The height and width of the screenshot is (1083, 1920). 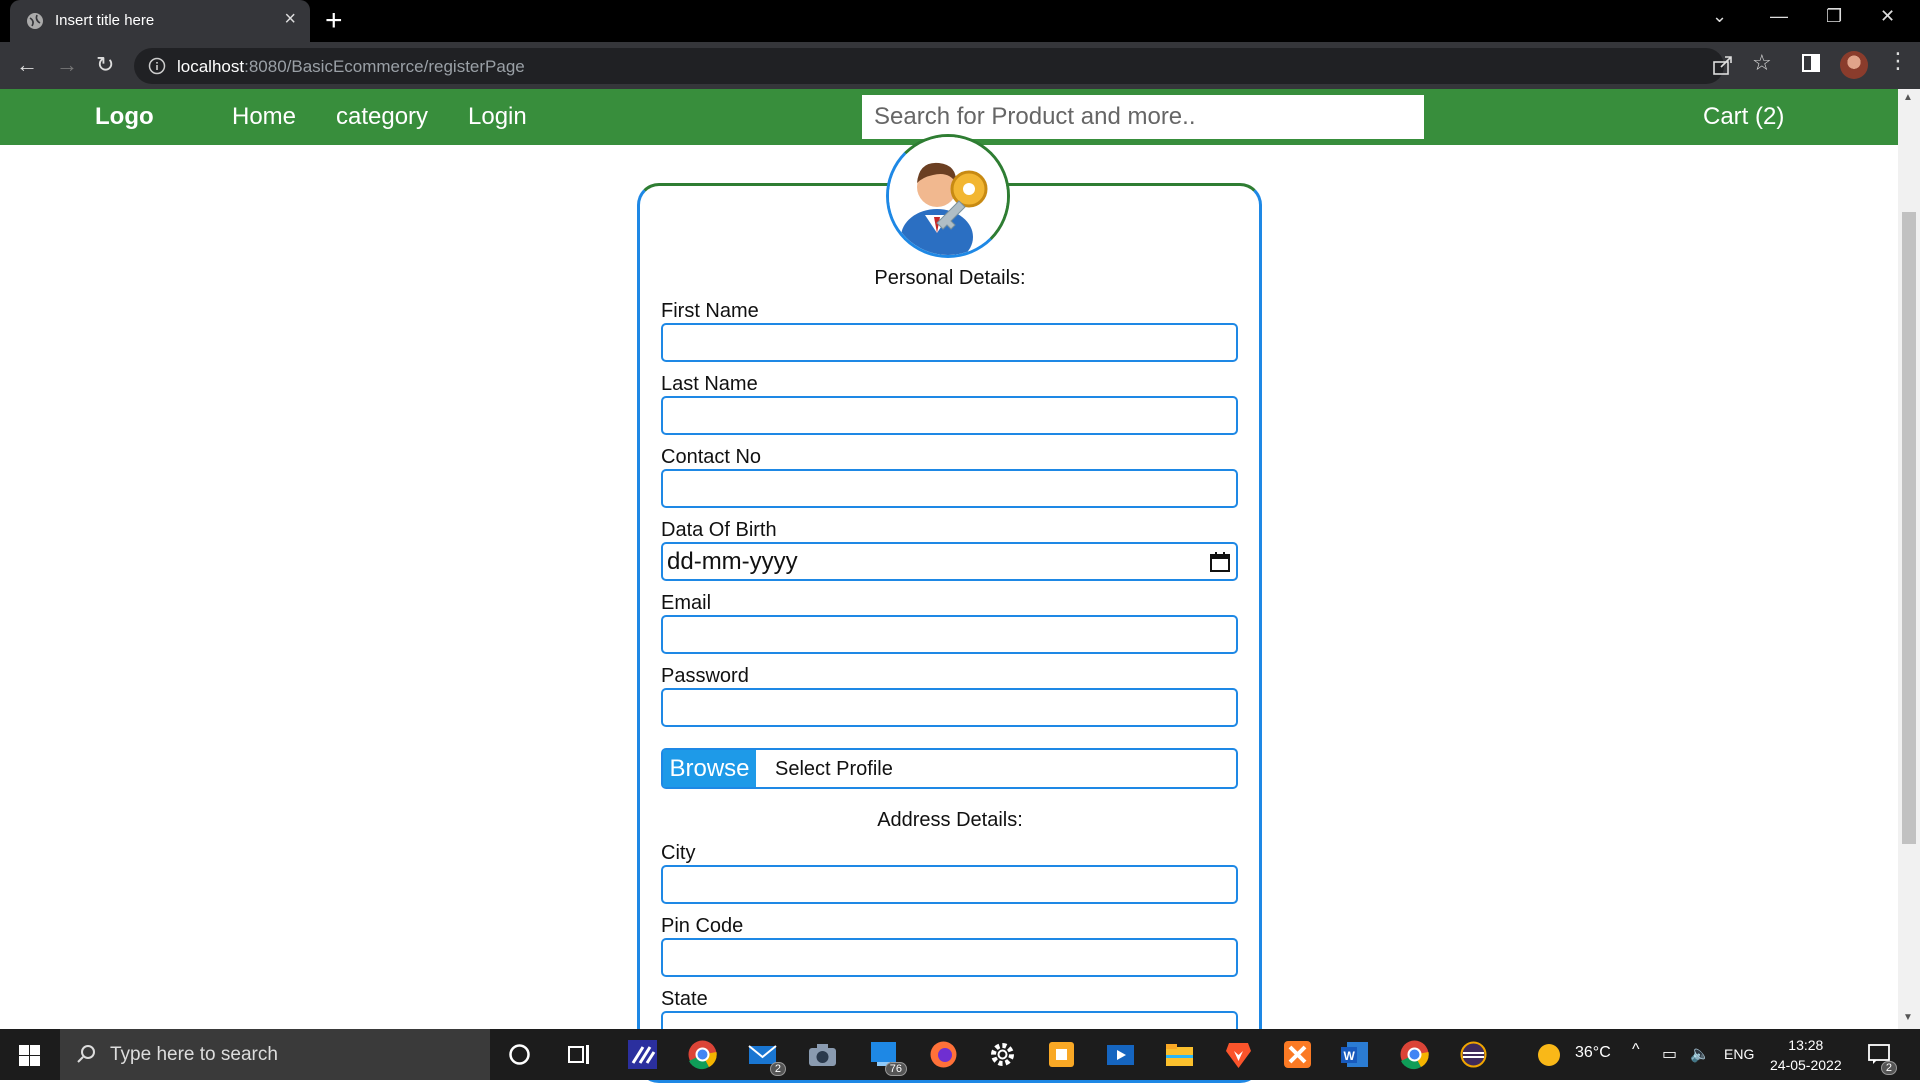 I want to click on globe-icon, so click(x=35, y=21).